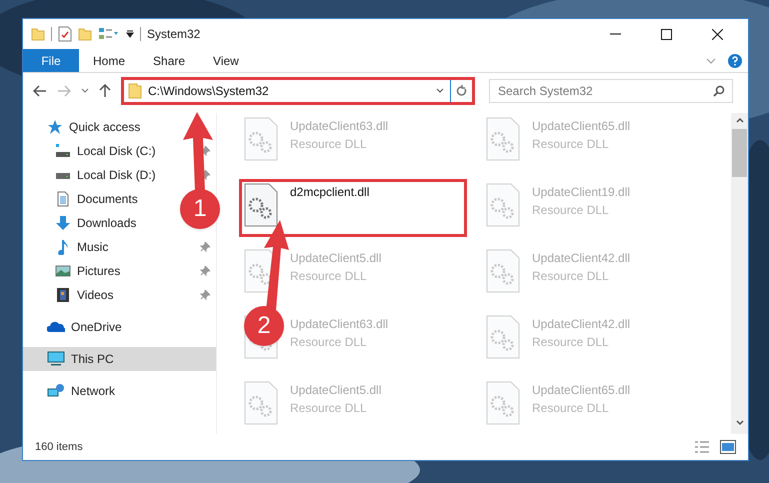 Image resolution: width=769 pixels, height=483 pixels. I want to click on help-icon, so click(735, 61).